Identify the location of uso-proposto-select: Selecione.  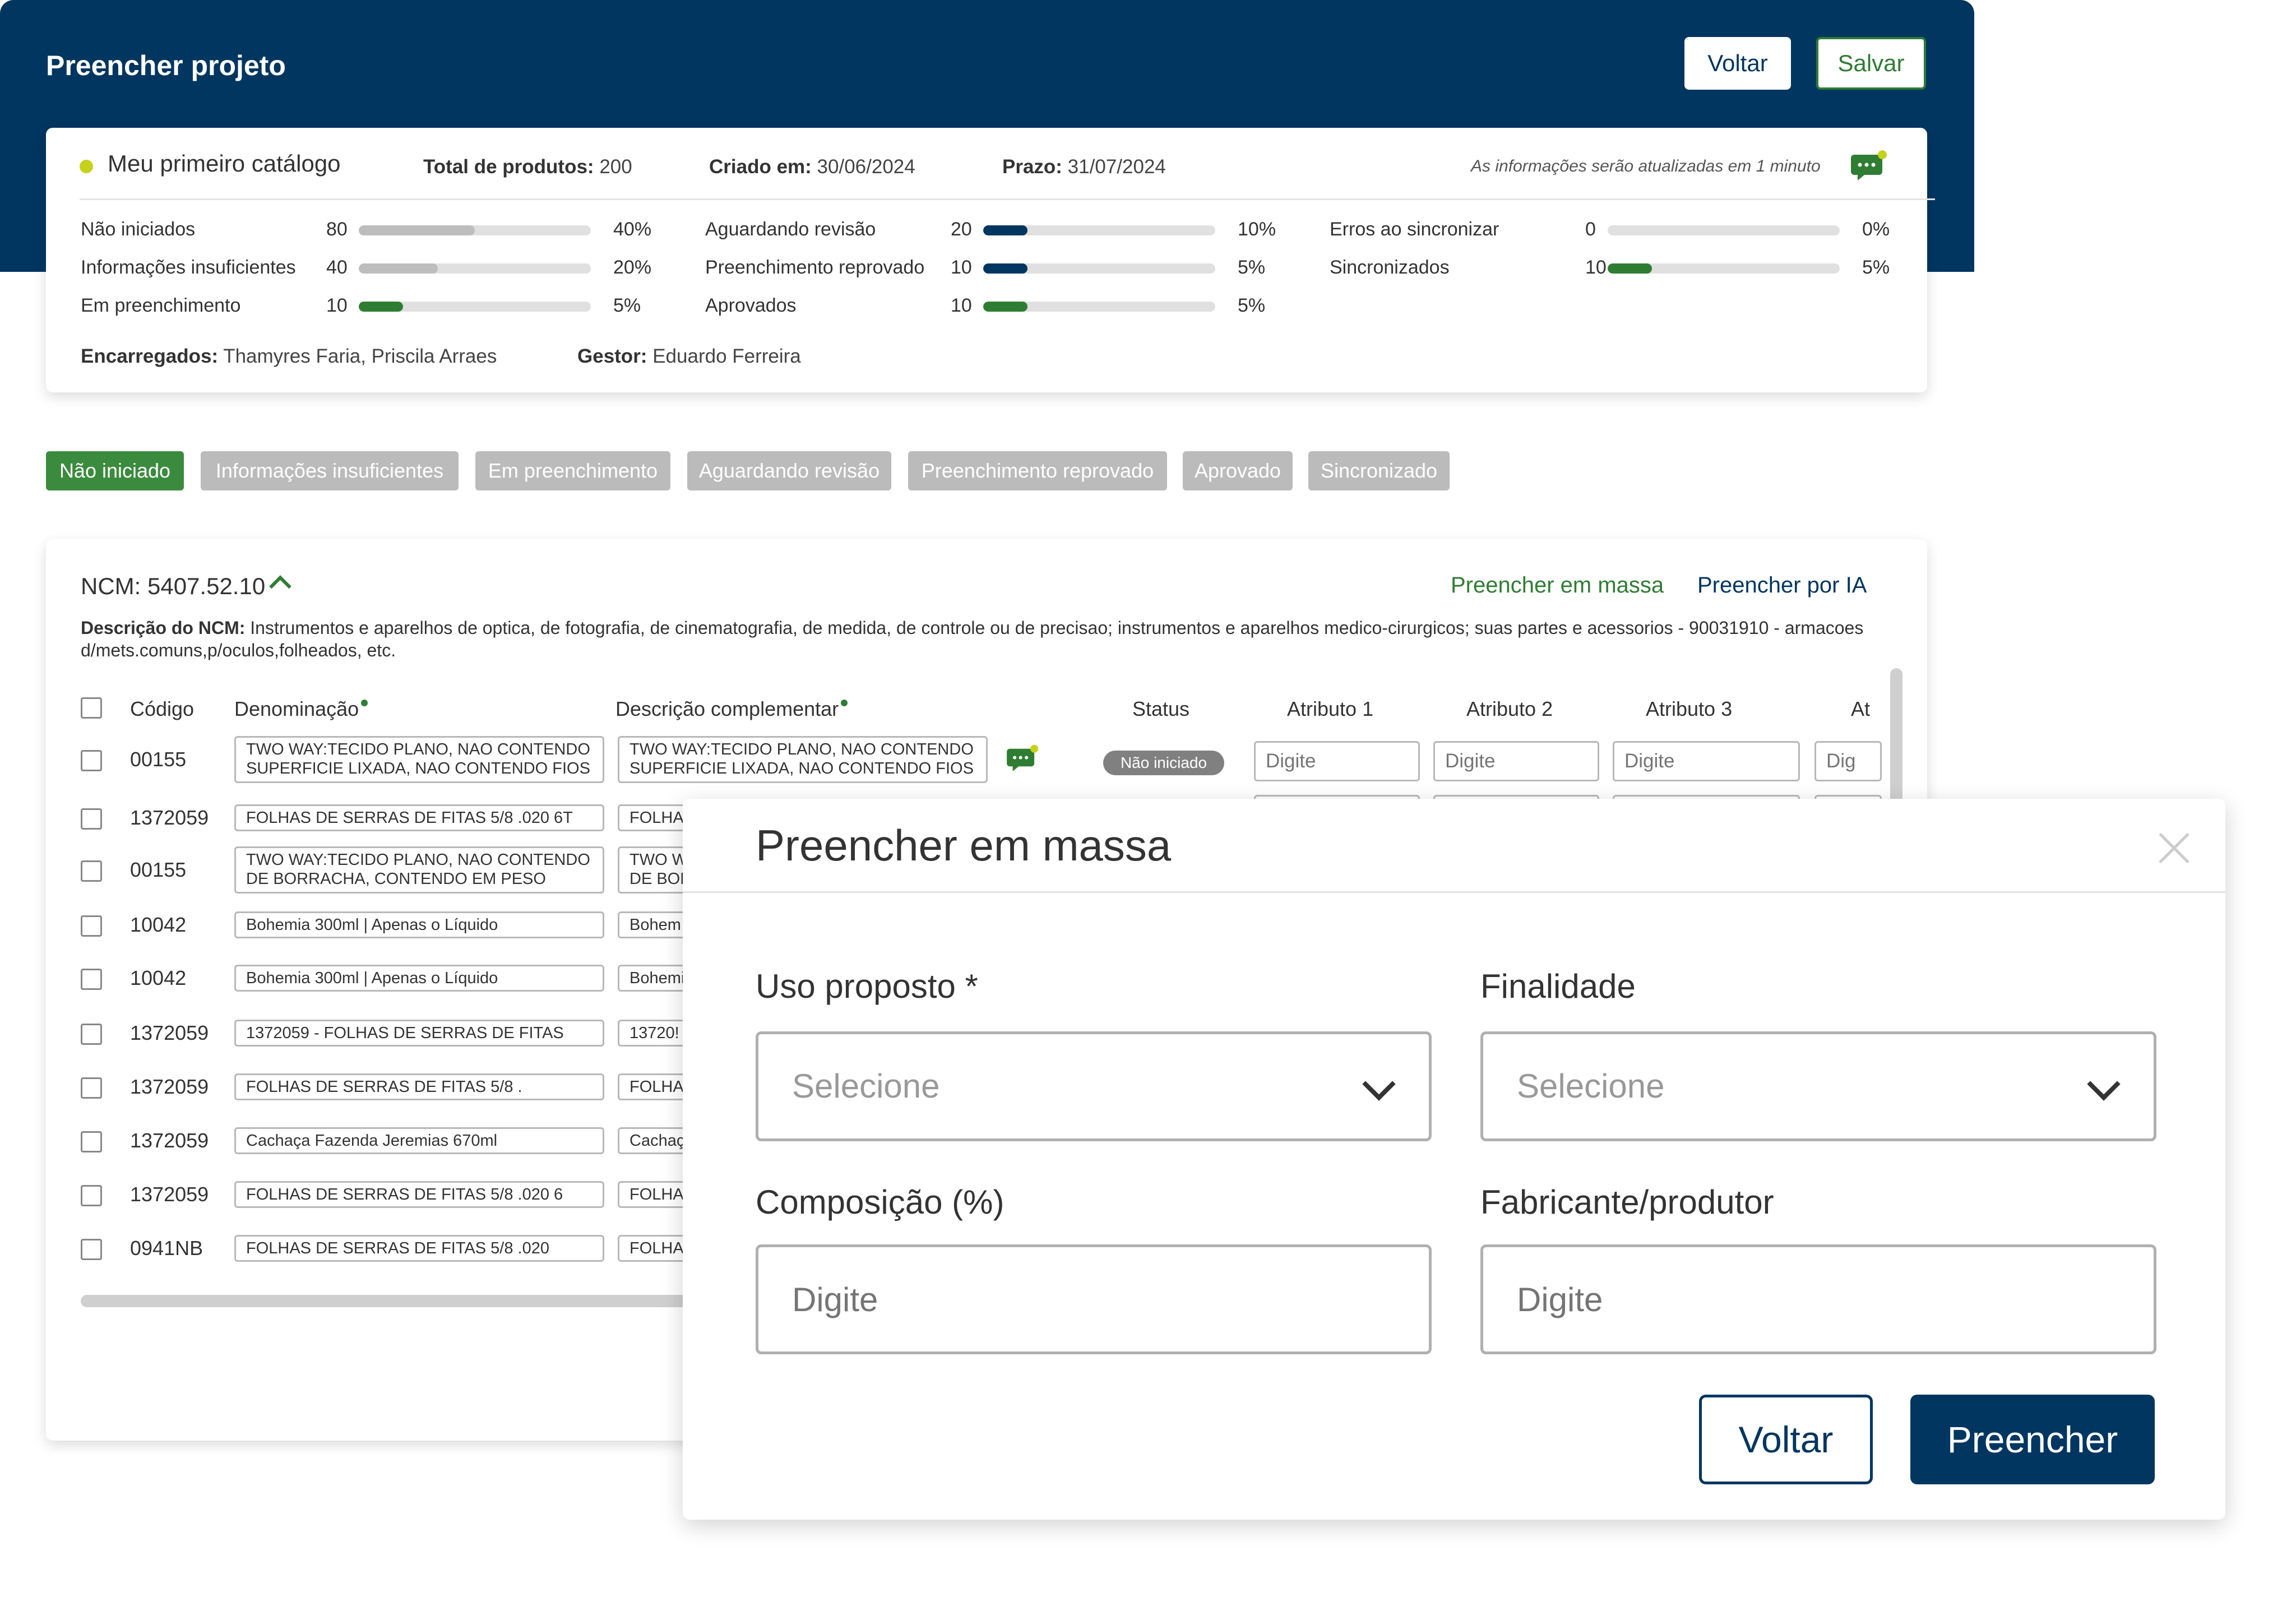
(1094, 1086).